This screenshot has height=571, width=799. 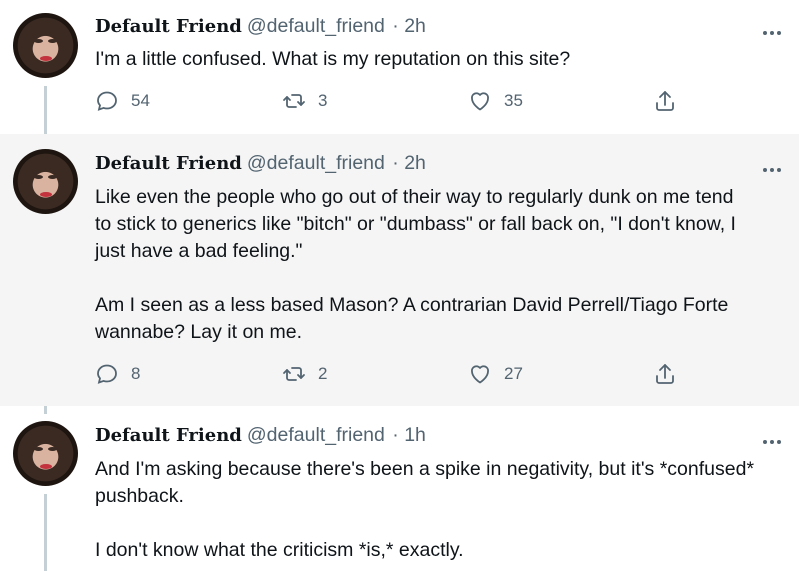 What do you see at coordinates (409, 435) in the screenshot?
I see `timestamp: · 1h` at bounding box center [409, 435].